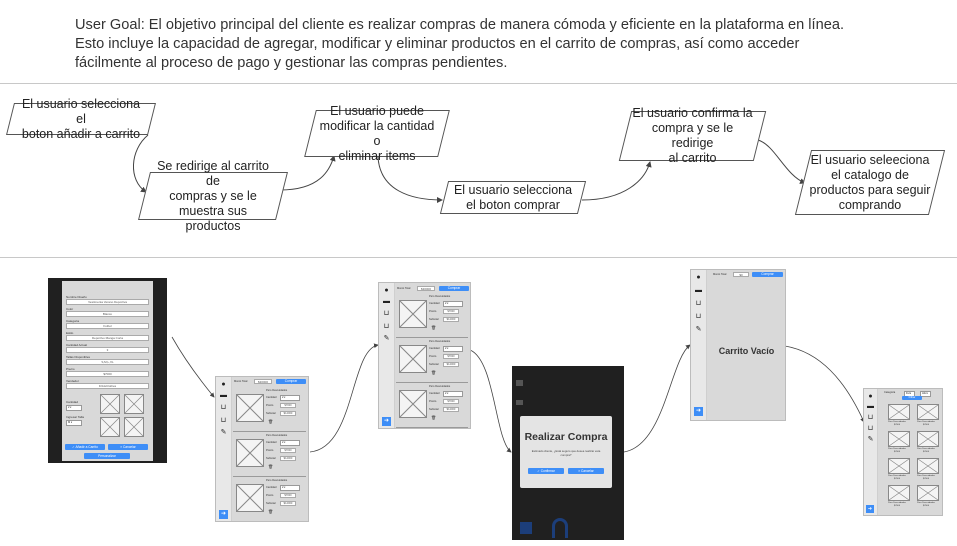  I want to click on empty-cart-message: Carrito Vacío, so click(746, 351).